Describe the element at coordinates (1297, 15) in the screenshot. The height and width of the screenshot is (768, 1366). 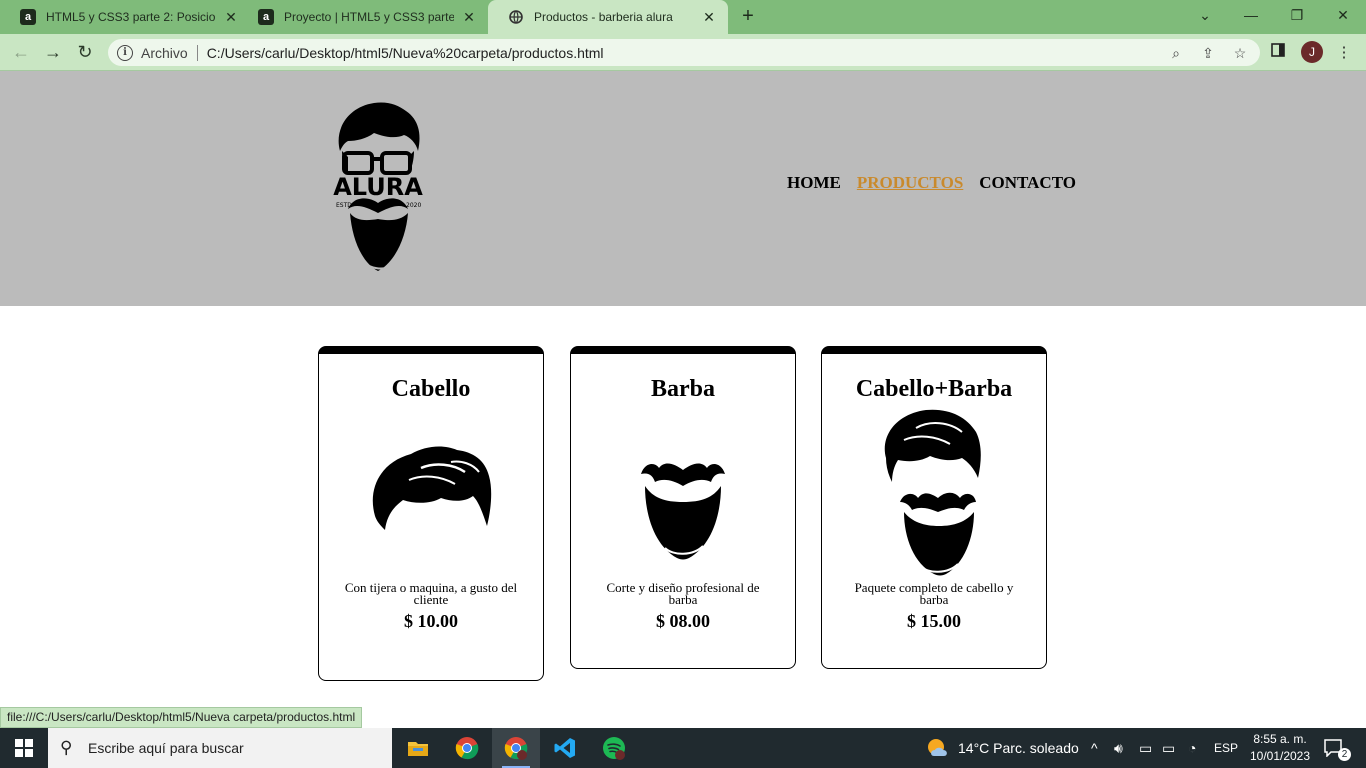
I see `restore-button: ❐` at that location.